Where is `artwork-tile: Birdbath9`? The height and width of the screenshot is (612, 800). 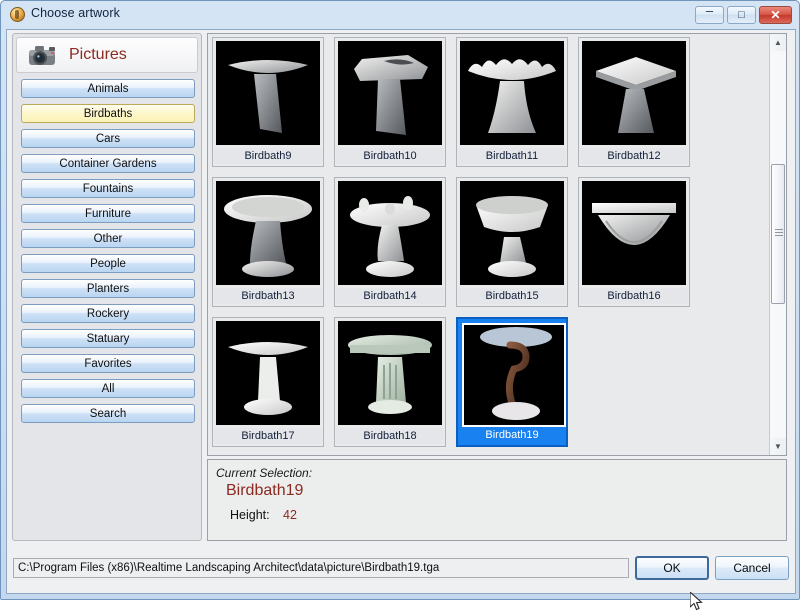
artwork-tile: Birdbath9 is located at coordinates (268, 102).